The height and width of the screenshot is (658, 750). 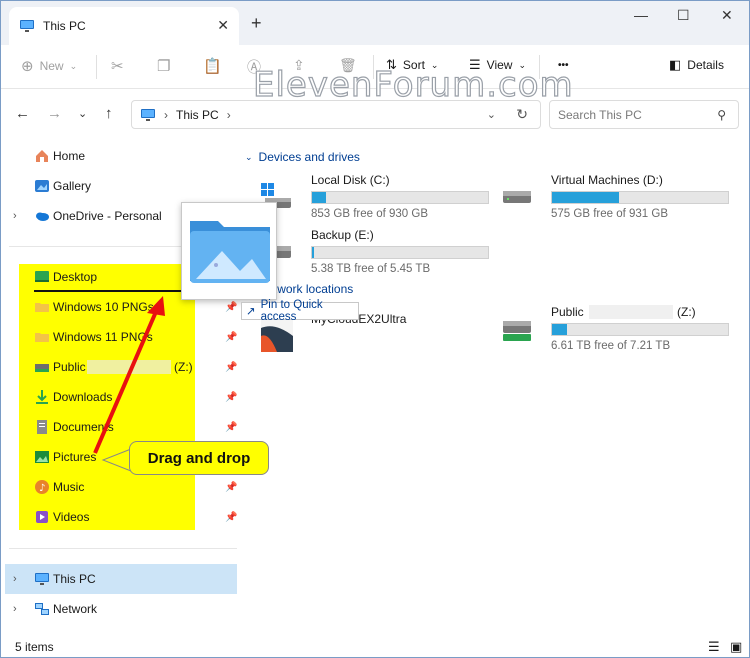 I want to click on gallery-icon, so click(x=42, y=186).